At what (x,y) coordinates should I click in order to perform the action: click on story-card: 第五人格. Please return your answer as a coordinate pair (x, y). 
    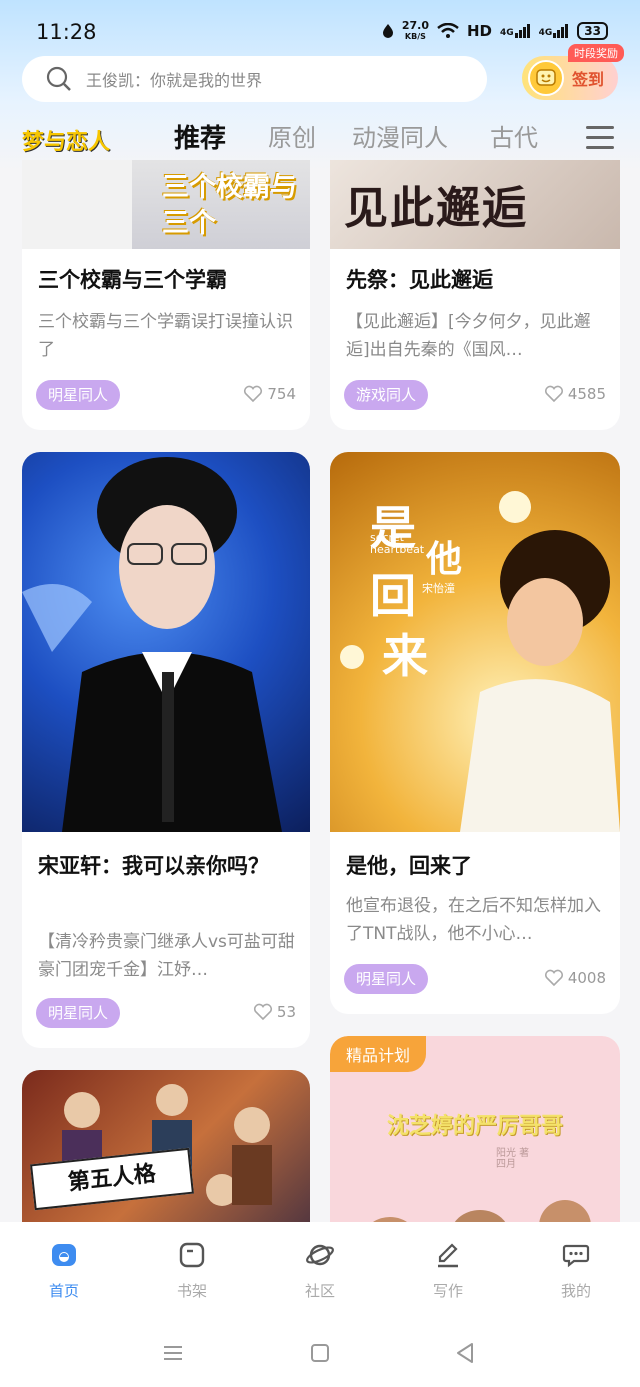
    Looking at the image, I should click on (166, 1147).